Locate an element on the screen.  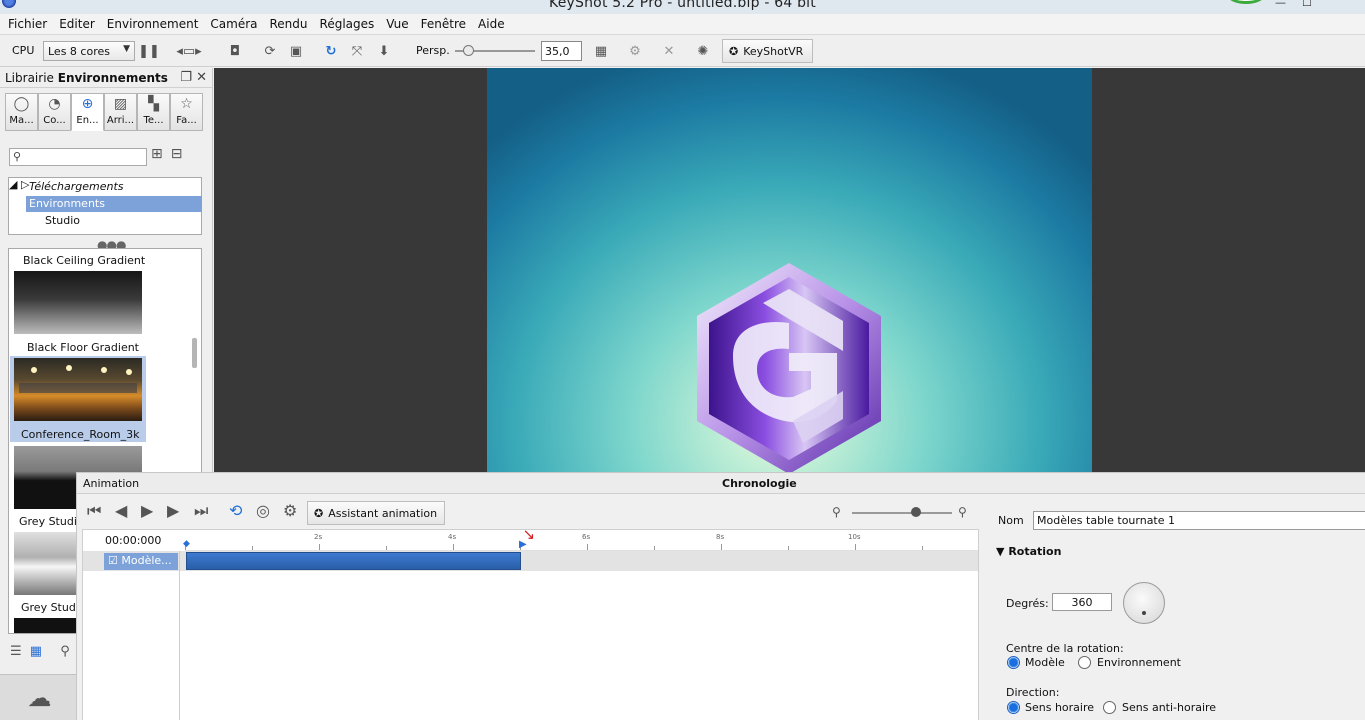
remove-folder-icon: ⊟ is located at coordinates (181, 154).